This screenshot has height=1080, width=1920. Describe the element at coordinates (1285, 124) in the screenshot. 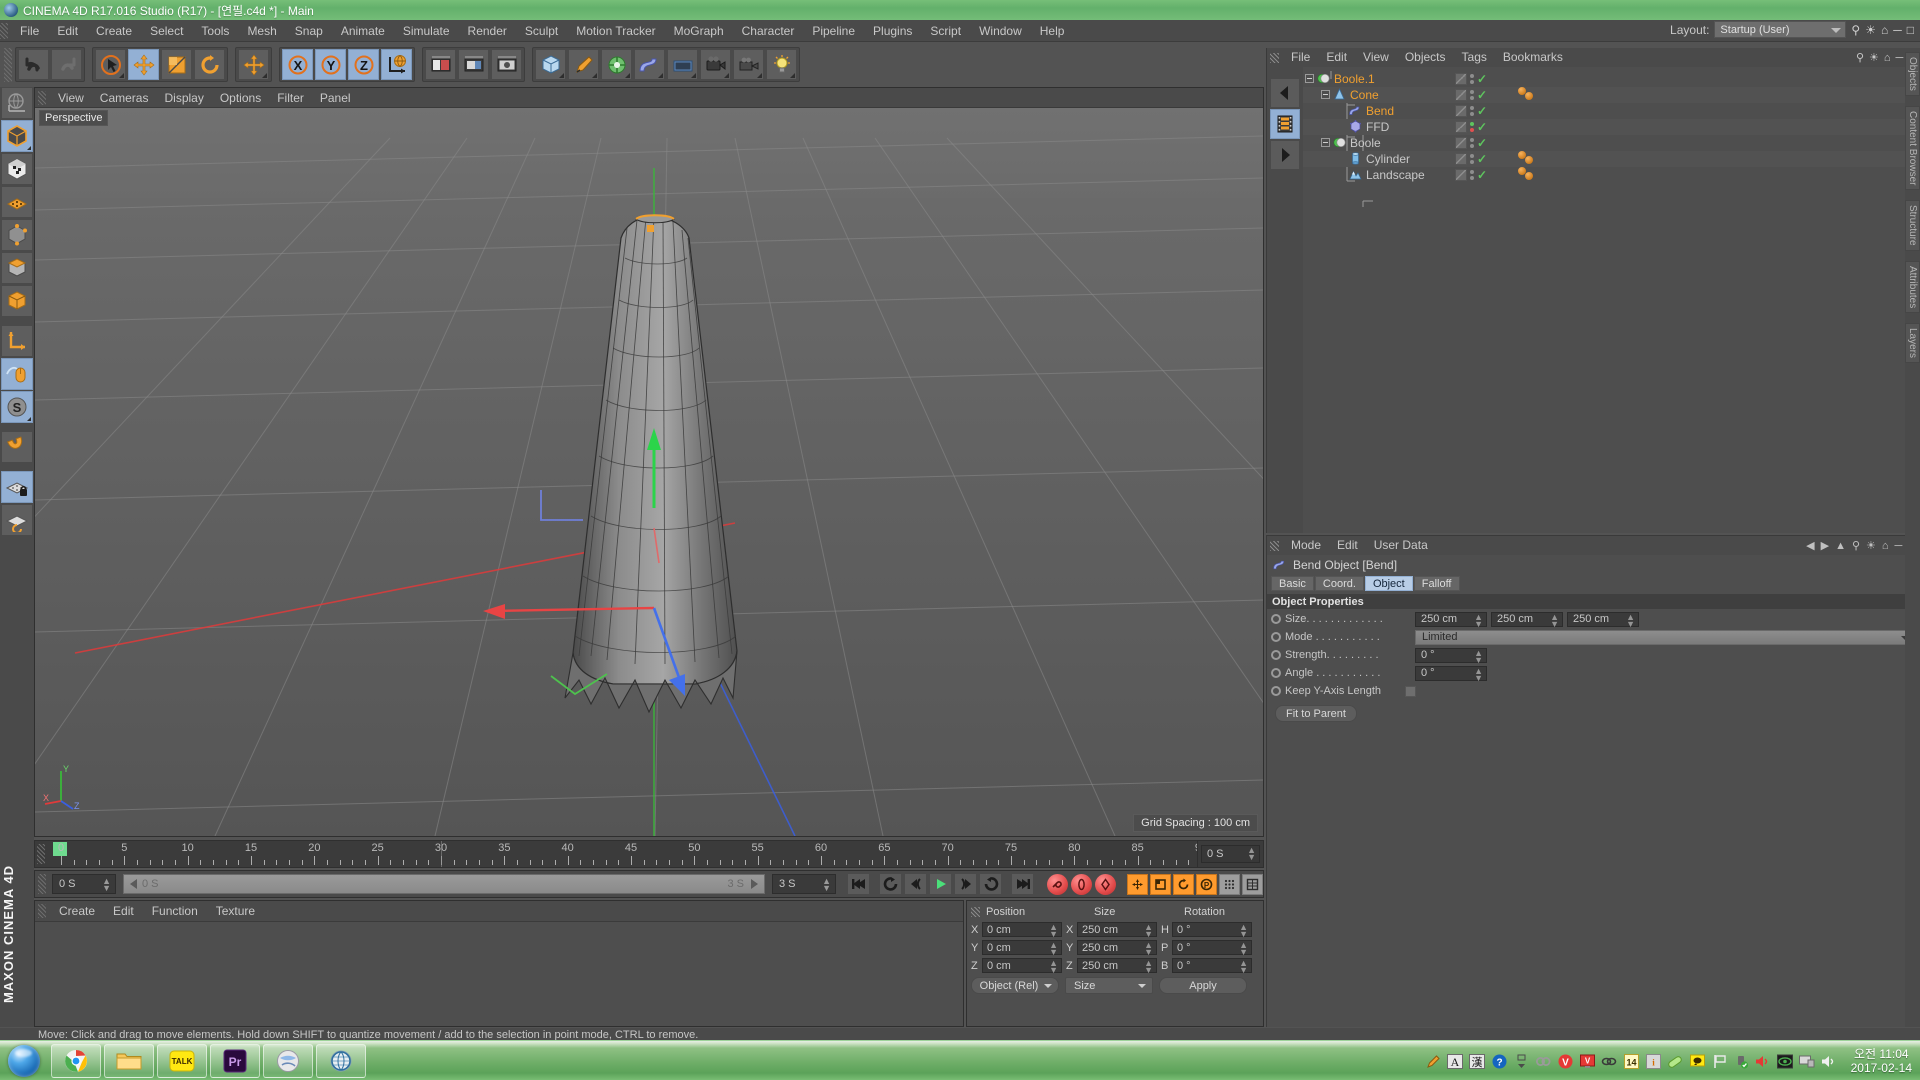

I see `layer-filmstrip-button` at that location.